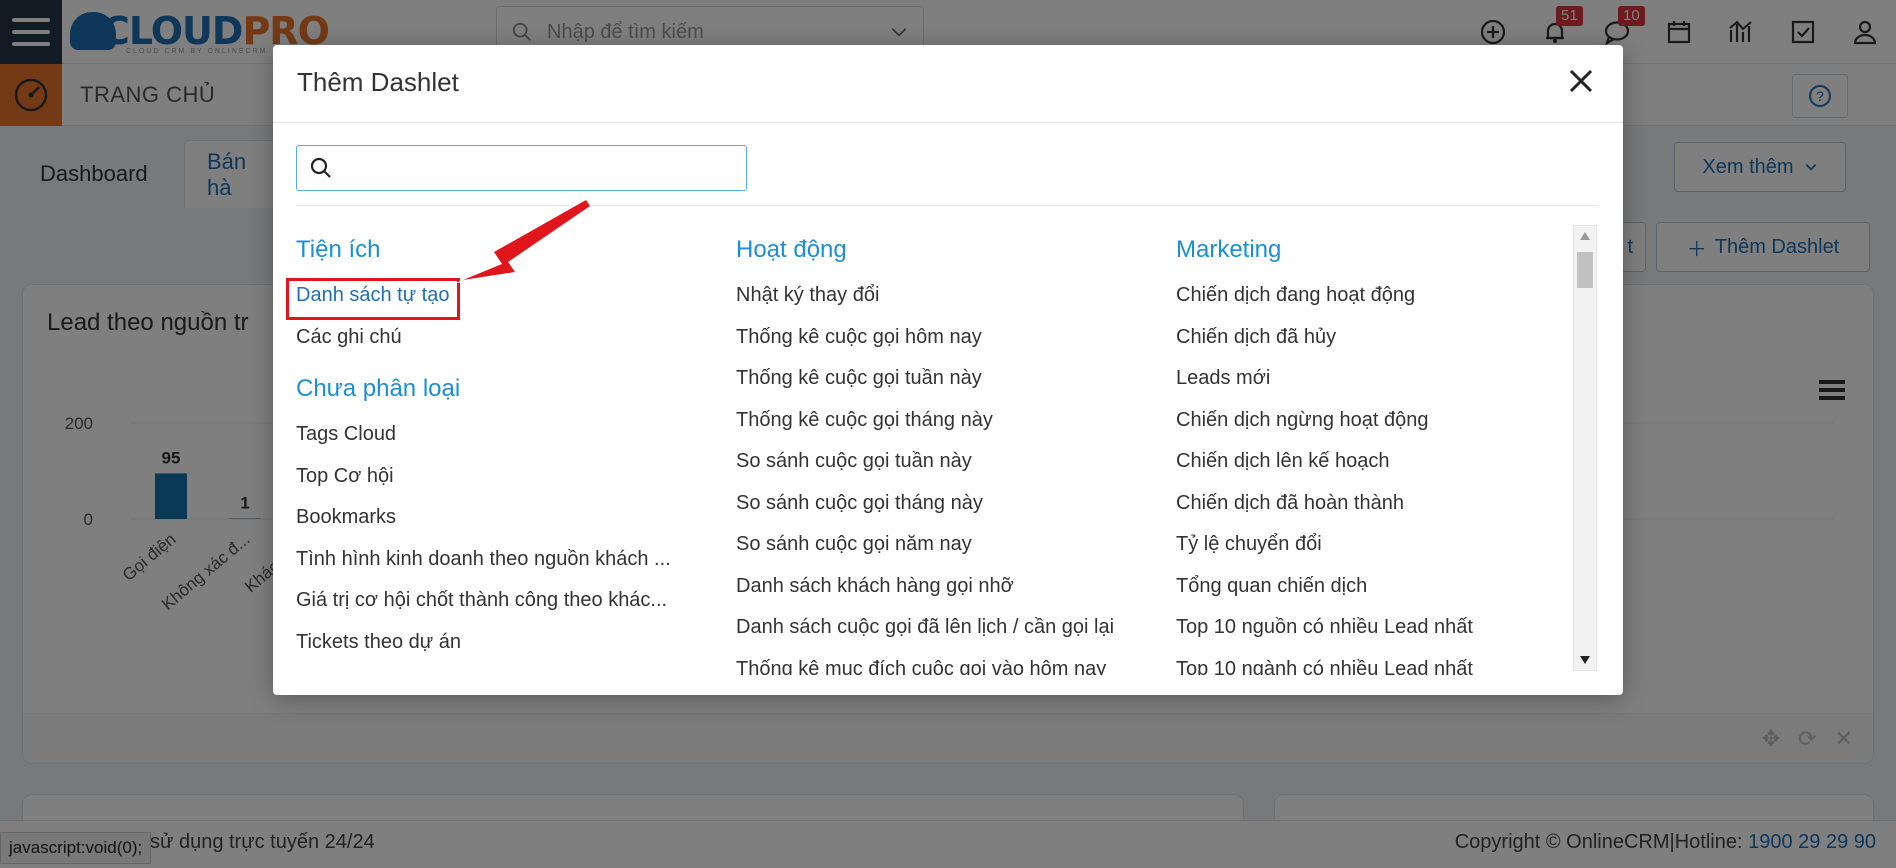 This screenshot has width=1896, height=868. Describe the element at coordinates (525, 239) in the screenshot. I see `annotation-arrow-icon` at that location.